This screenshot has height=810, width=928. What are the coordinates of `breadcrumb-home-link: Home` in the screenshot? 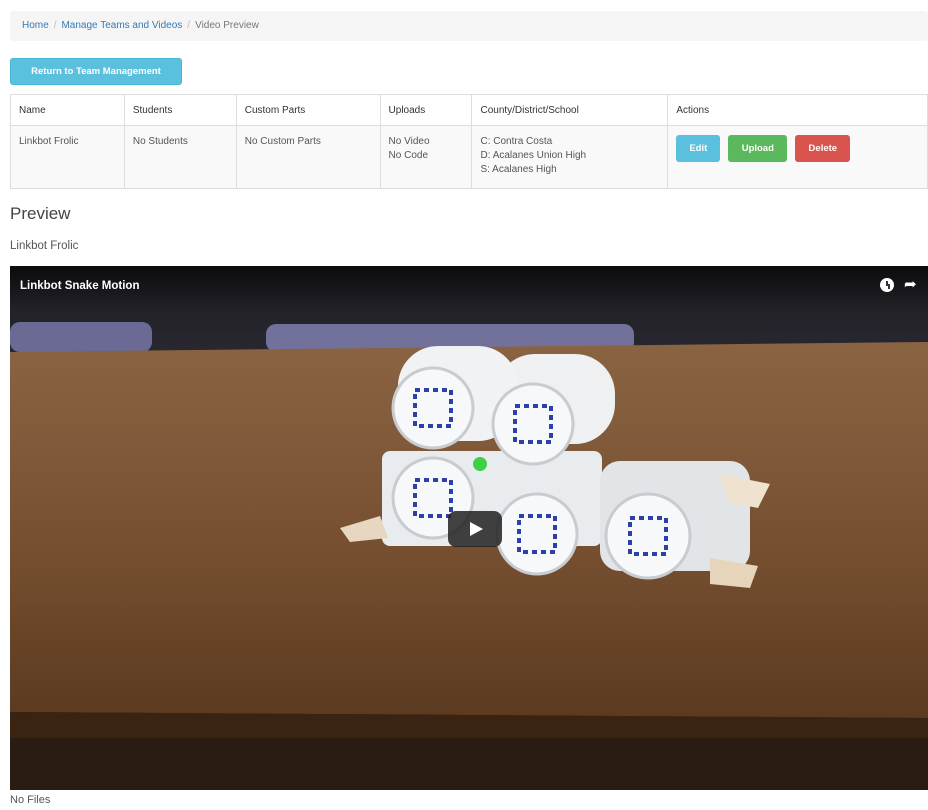 It's located at (35, 25).